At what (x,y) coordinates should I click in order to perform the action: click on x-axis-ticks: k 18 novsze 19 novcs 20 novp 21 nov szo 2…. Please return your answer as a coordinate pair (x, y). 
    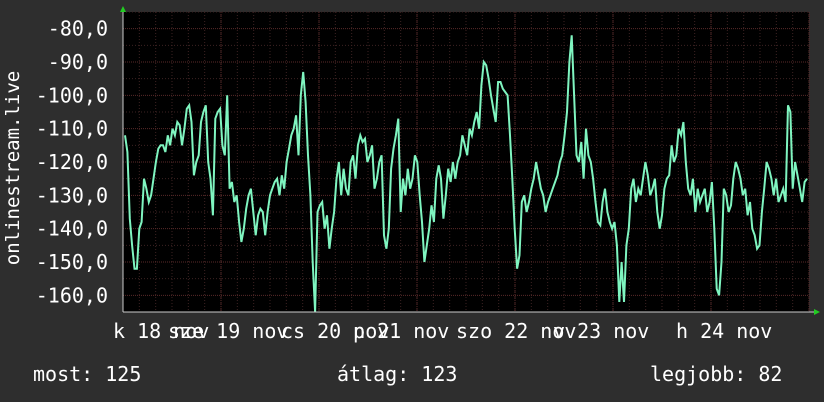
    Looking at the image, I should click on (442, 331).